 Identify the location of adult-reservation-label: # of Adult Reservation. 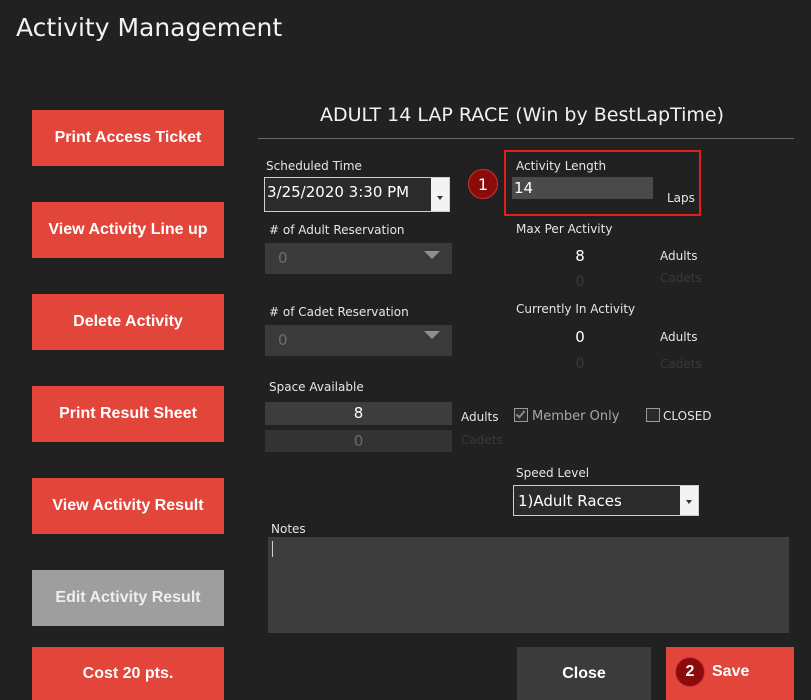
(337, 230).